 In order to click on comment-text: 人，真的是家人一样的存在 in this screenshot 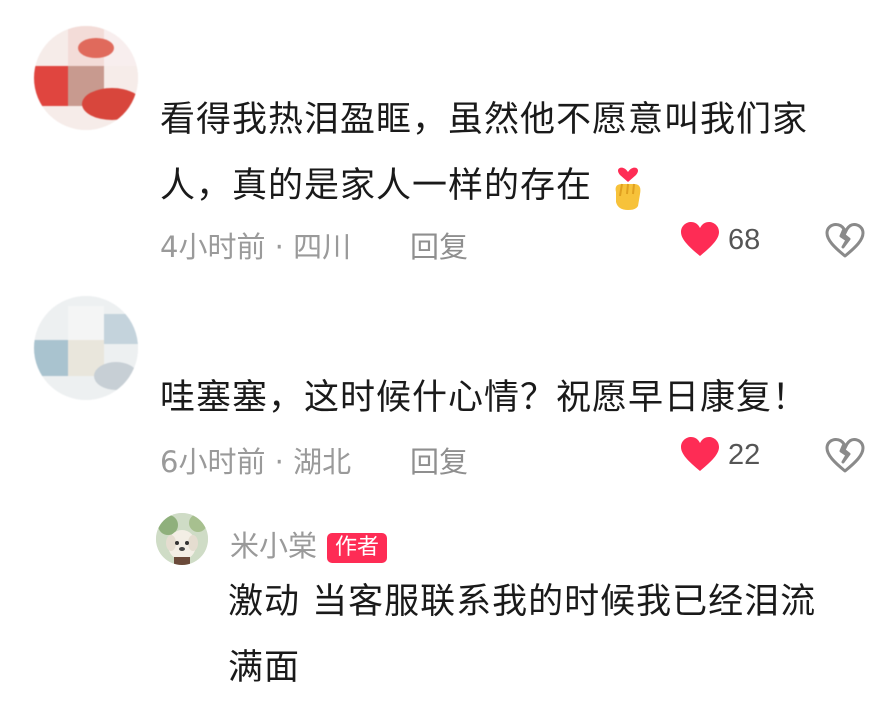, I will do `click(404, 186)`.